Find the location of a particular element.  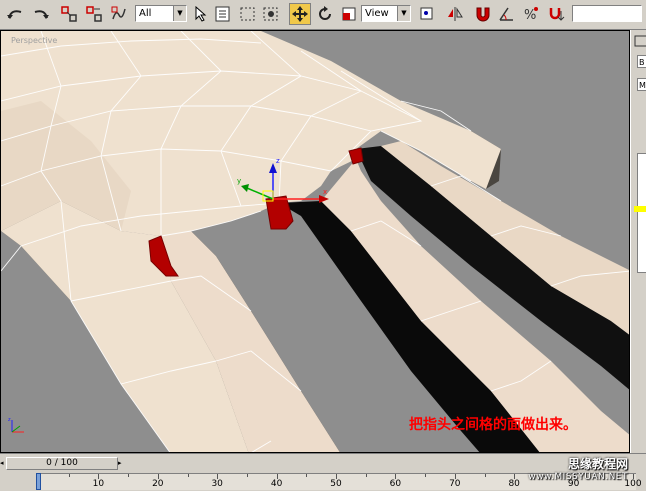

unlink-icon is located at coordinates (94, 14).